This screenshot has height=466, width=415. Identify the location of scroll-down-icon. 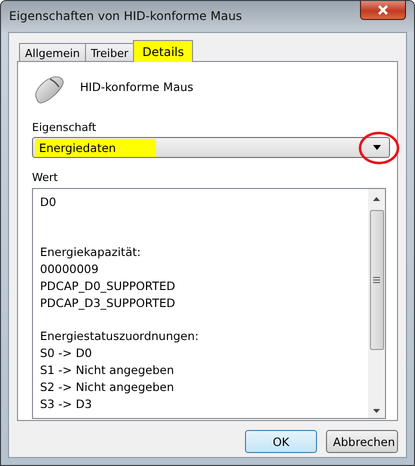
(376, 411).